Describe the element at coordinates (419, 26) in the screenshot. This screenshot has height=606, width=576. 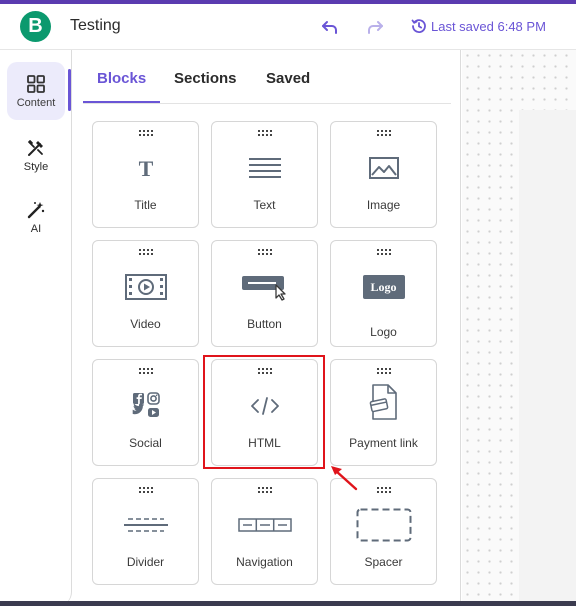
I see `history-icon` at that location.